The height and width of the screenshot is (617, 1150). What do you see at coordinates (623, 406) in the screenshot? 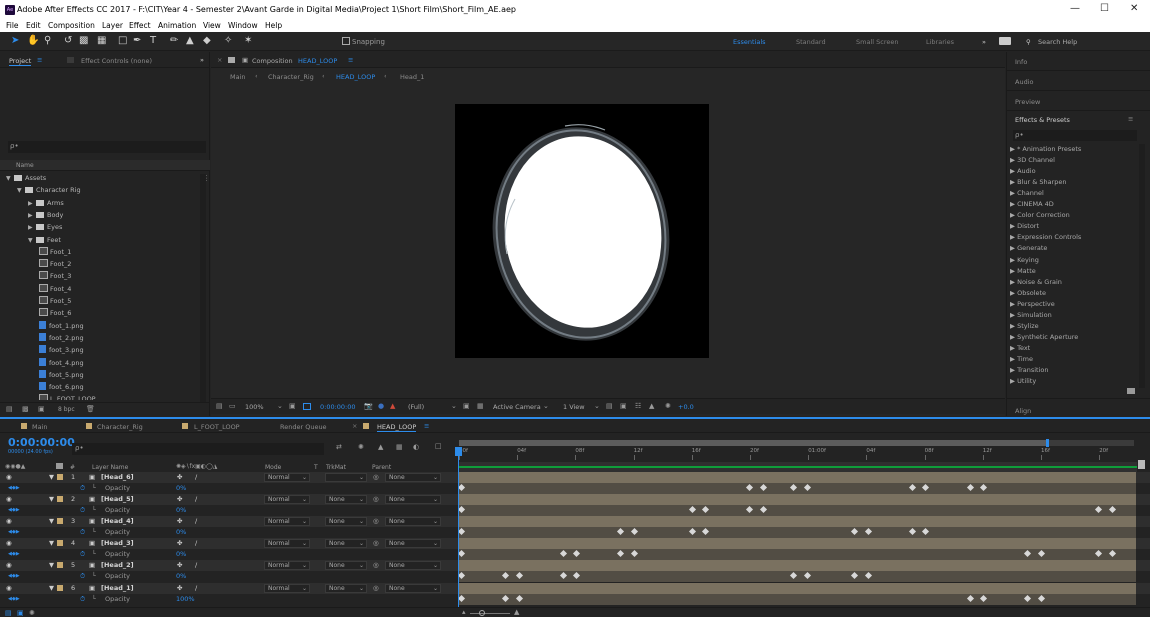
I see `timeline-icon: ▣` at bounding box center [623, 406].